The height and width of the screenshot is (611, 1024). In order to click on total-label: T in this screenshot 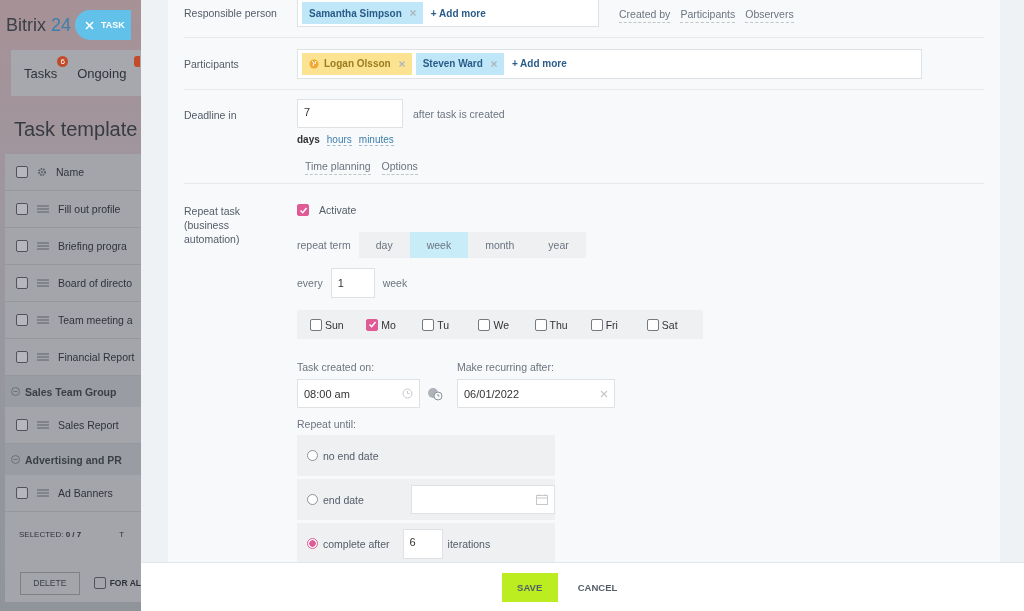, I will do `click(122, 534)`.